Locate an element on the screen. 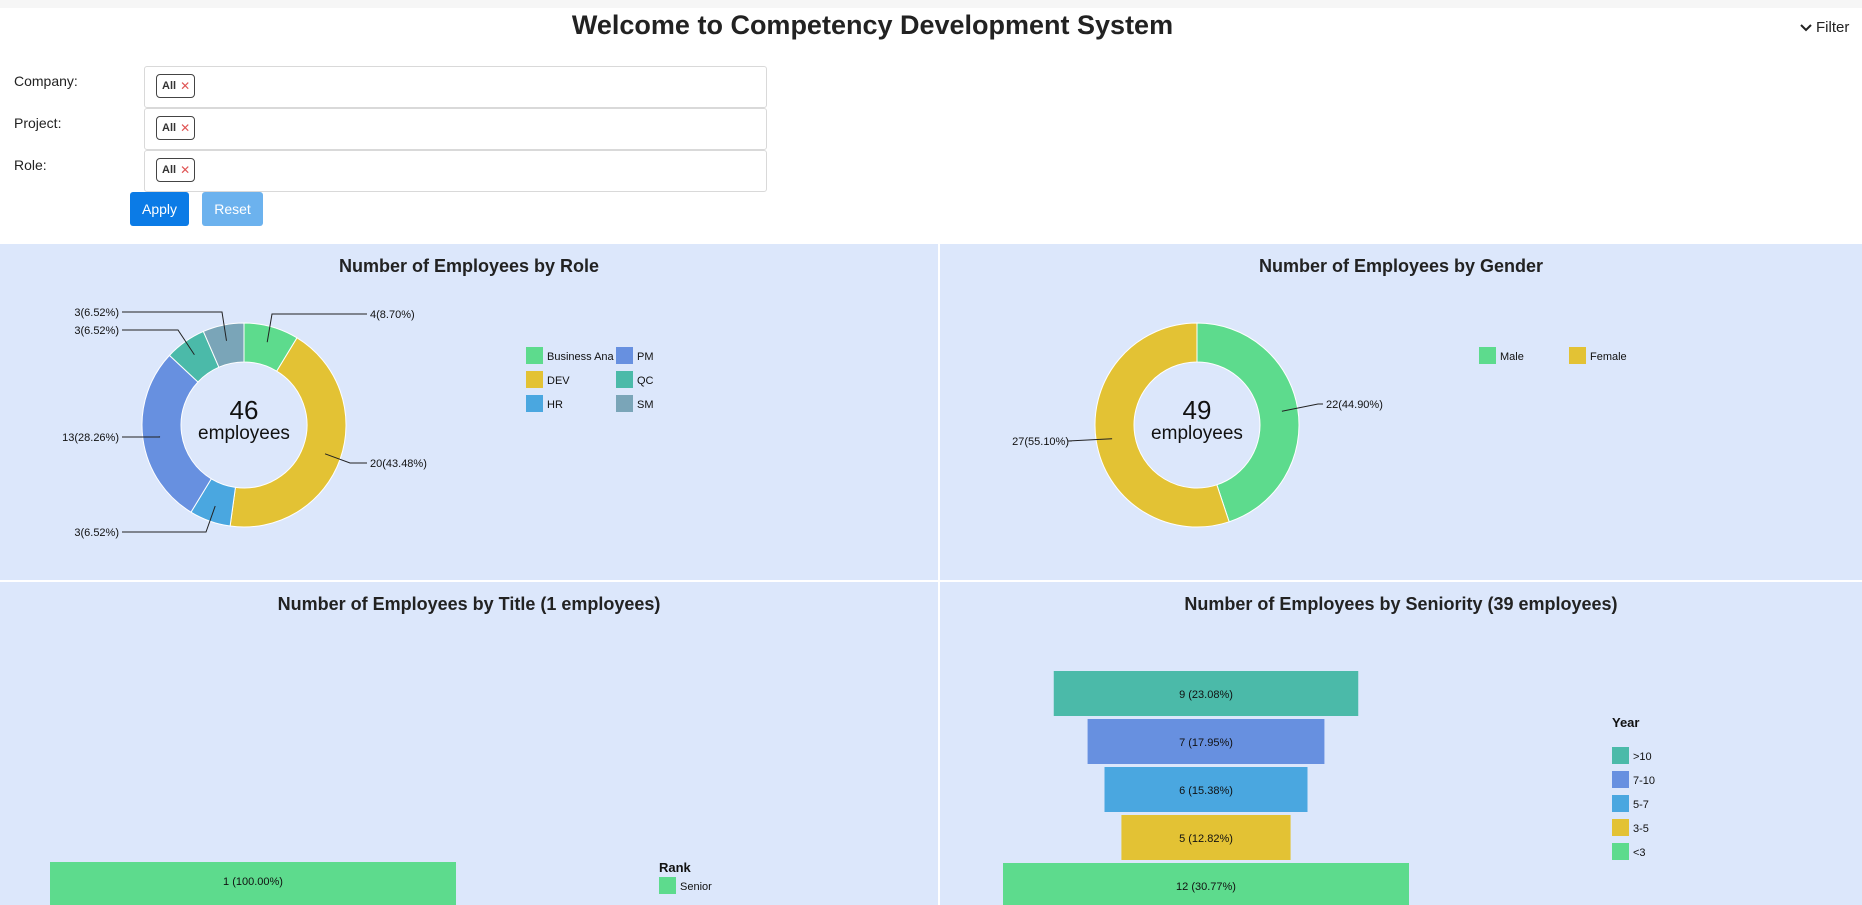 The image size is (1862, 905). title-bar-chart: 1 (100.00%) Rank Senior is located at coordinates (381, 882).